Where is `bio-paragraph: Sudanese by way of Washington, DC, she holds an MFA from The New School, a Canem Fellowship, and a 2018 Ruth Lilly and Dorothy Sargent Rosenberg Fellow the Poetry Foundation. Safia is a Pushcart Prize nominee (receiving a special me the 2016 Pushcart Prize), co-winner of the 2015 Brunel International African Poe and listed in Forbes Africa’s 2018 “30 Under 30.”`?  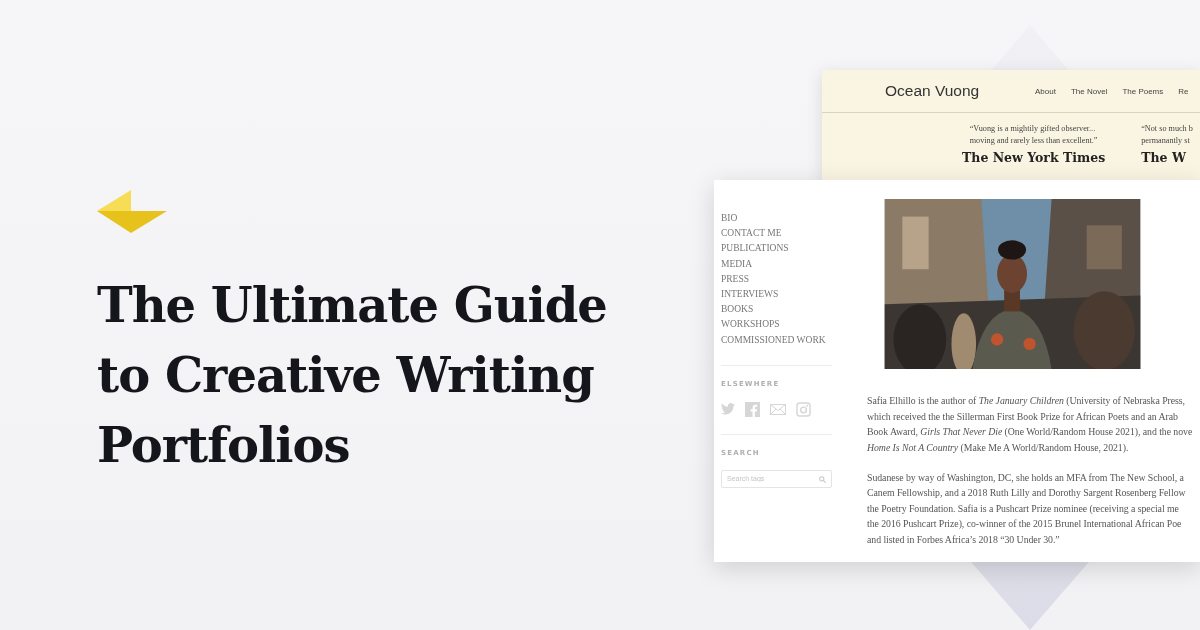 bio-paragraph: Sudanese by way of Washington, DC, she holds an MFA from The New School, a Canem Fellowship, and a 2018 Ruth Lilly and Dorothy Sargent Rosenberg Fellow the Poetry Foundation. Safia is a Pushcart Prize nominee (receiving a special me the 2016 Pushcart Prize), co-winner of the 2015 Brunel International African Poe and listed in Forbes Africa’s 2018 “30 Under 30.” is located at coordinates (1027, 508).